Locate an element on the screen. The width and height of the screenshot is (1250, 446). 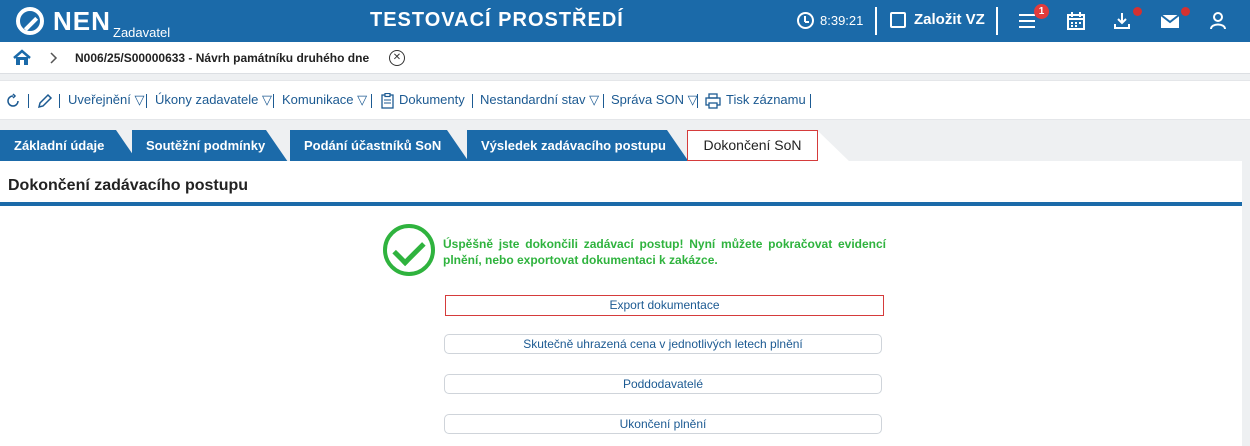
tab-dokonceni-son: Dokončení SoN is located at coordinates (752, 145).